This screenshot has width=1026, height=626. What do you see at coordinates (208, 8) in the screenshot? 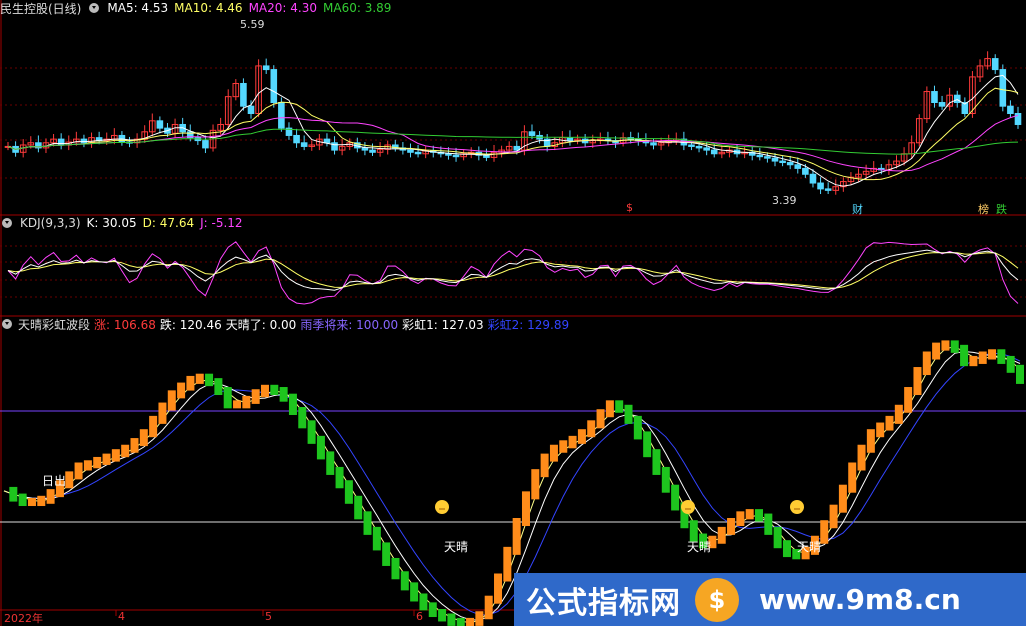
I see `ma10-label: MA10: 4.46` at bounding box center [208, 8].